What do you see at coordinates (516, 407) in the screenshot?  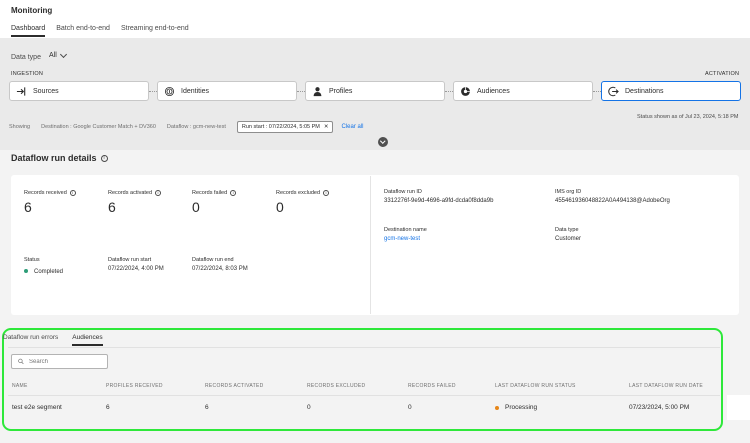 I see `run-status-cell: Processing` at bounding box center [516, 407].